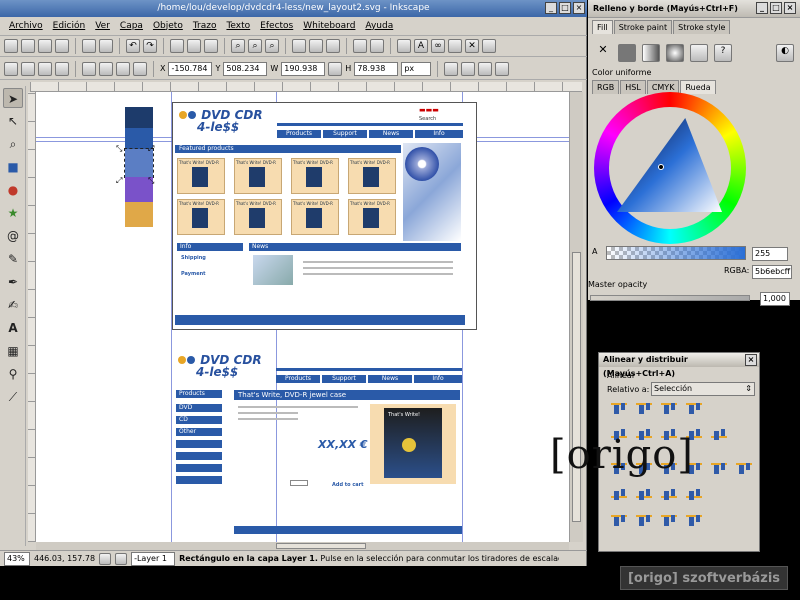 Image resolution: width=800 pixels, height=600 pixels. I want to click on zoom-tool-icon: ⌕, so click(13, 144).